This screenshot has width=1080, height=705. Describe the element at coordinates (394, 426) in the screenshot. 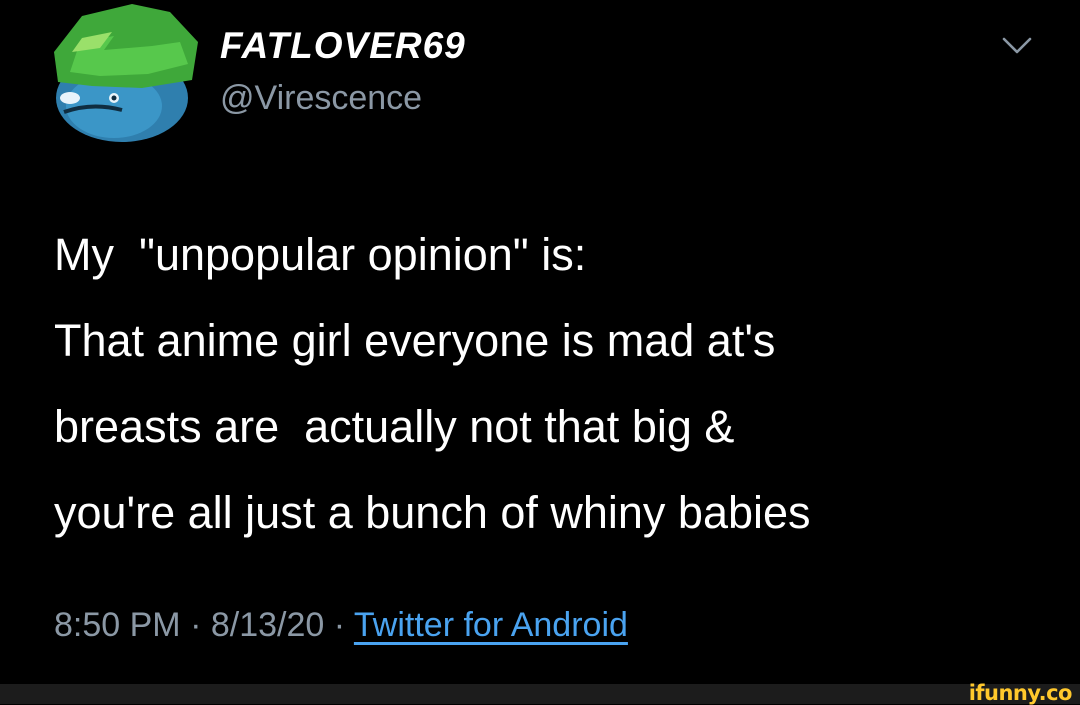

I see `tweet-line: breasts are actually not that big &` at that location.